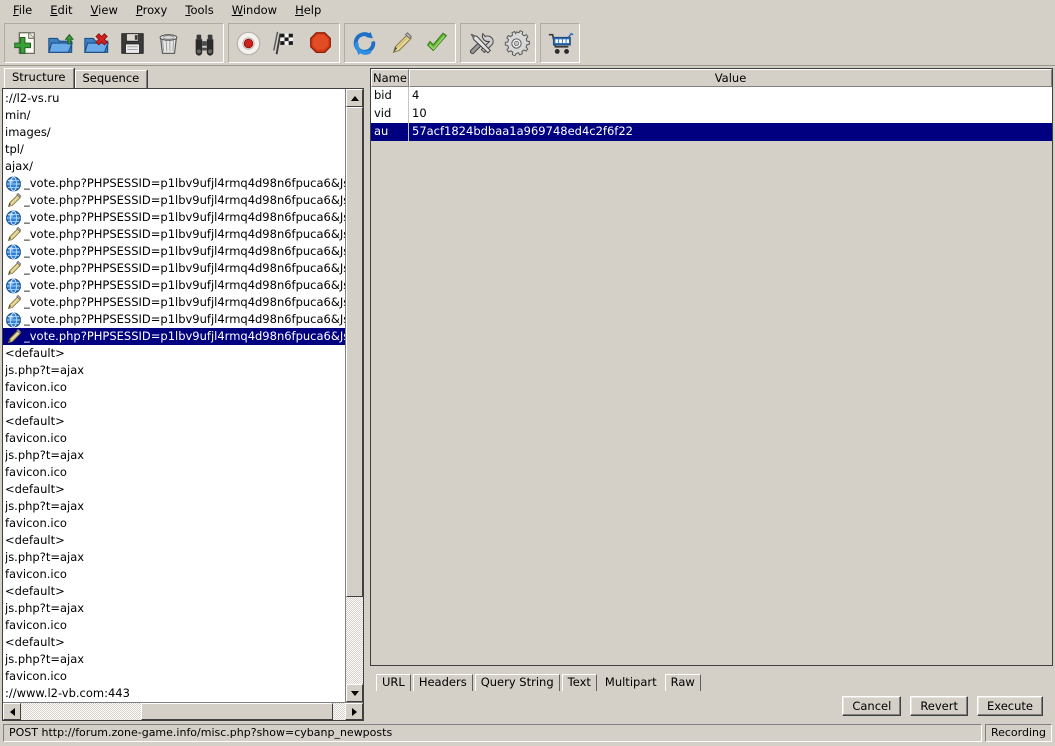 The height and width of the screenshot is (746, 1055). What do you see at coordinates (104, 10) in the screenshot?
I see `menu-item-view: View` at bounding box center [104, 10].